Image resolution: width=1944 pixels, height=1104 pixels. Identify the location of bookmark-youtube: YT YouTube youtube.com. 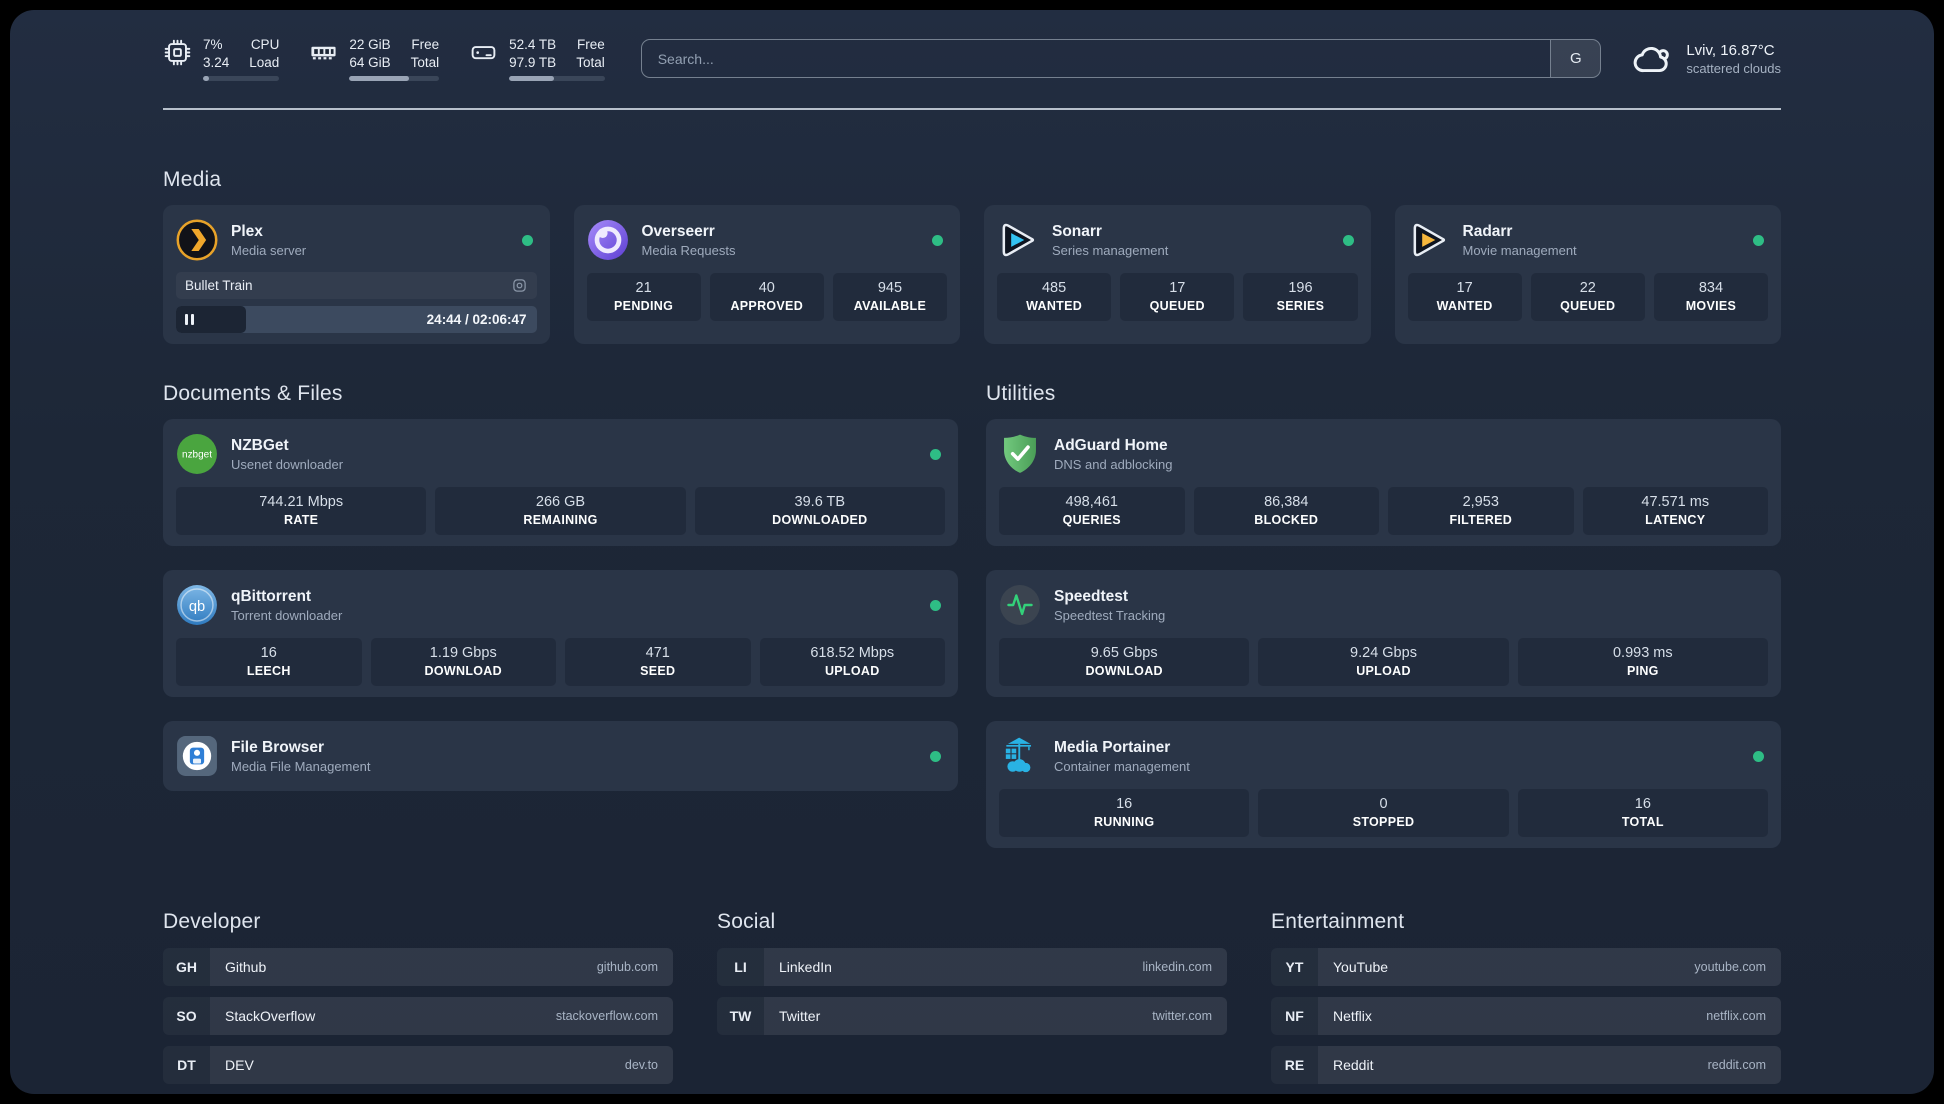
(1526, 967).